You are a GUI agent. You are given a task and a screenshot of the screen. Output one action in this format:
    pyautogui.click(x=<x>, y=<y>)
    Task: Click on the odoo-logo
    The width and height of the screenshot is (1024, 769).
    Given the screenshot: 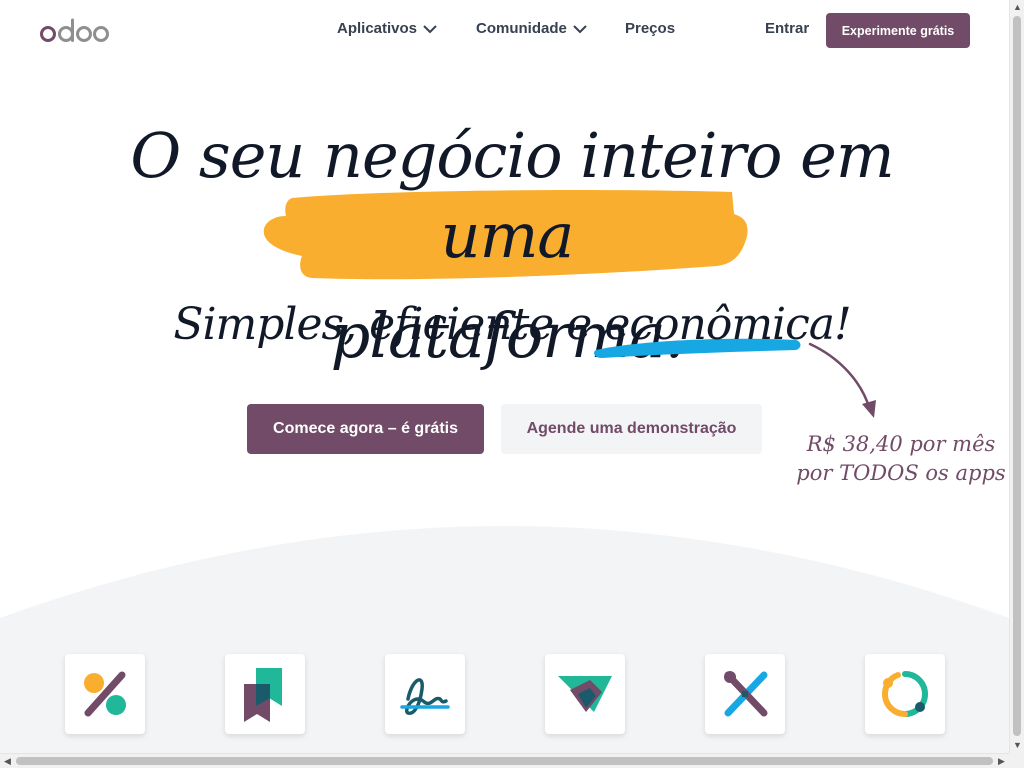 What is the action you would take?
    pyautogui.click(x=75, y=30)
    